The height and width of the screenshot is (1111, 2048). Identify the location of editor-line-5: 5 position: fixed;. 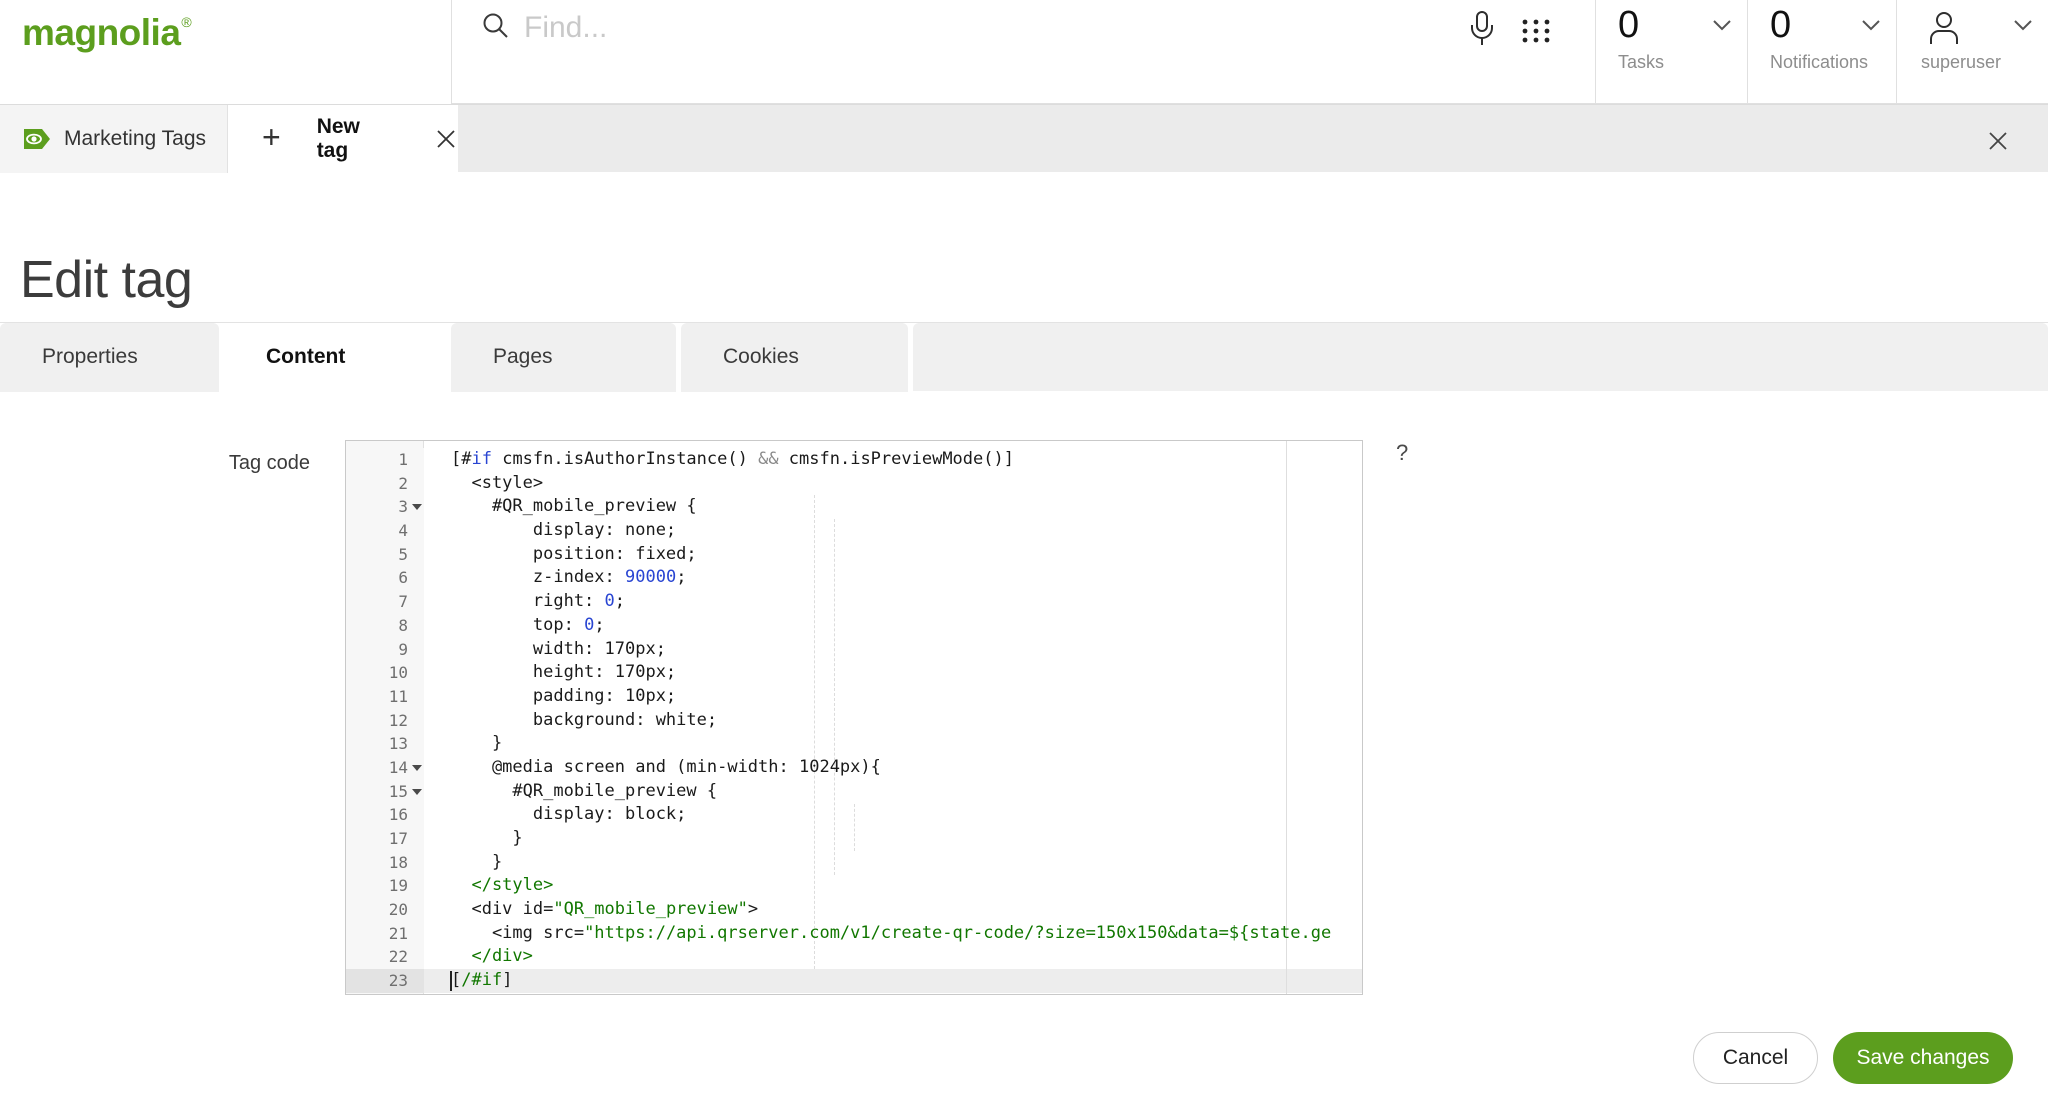
(854, 554).